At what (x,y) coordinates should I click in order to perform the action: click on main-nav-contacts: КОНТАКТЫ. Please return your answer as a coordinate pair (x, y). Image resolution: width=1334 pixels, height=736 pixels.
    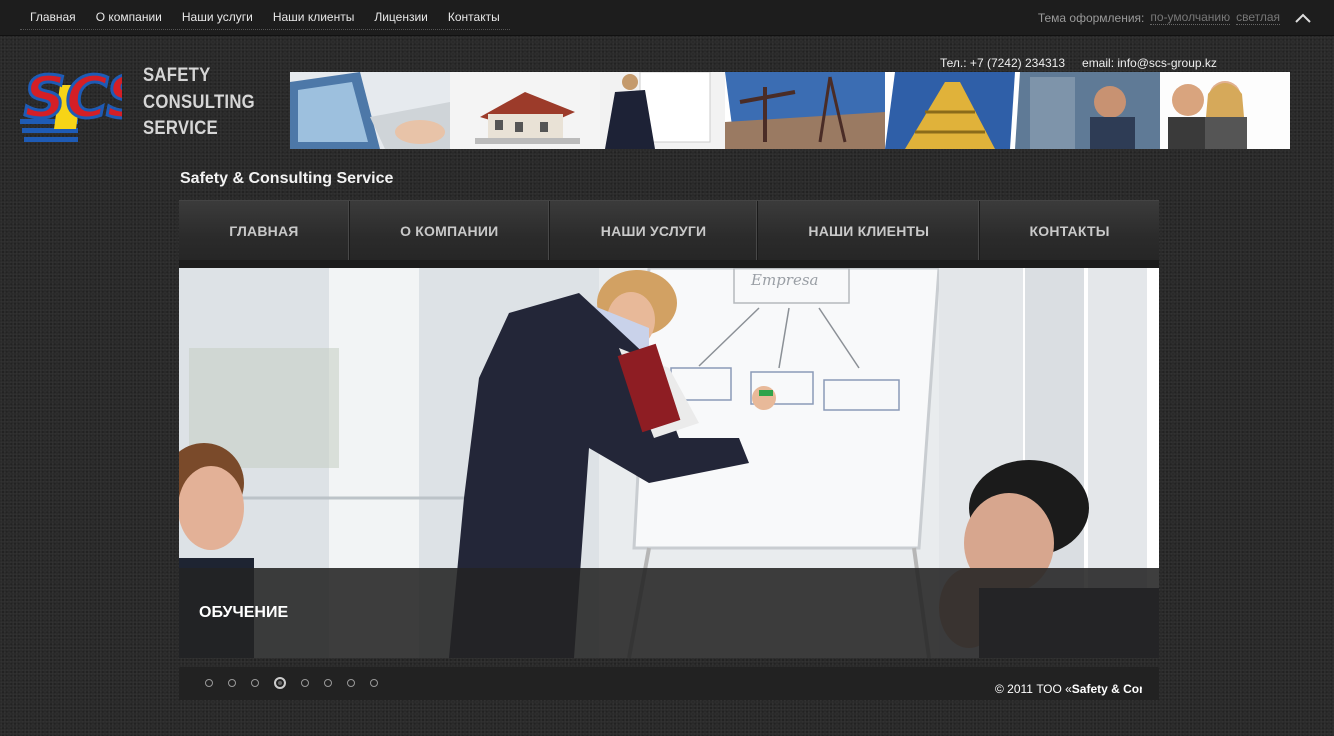
    Looking at the image, I should click on (1069, 231).